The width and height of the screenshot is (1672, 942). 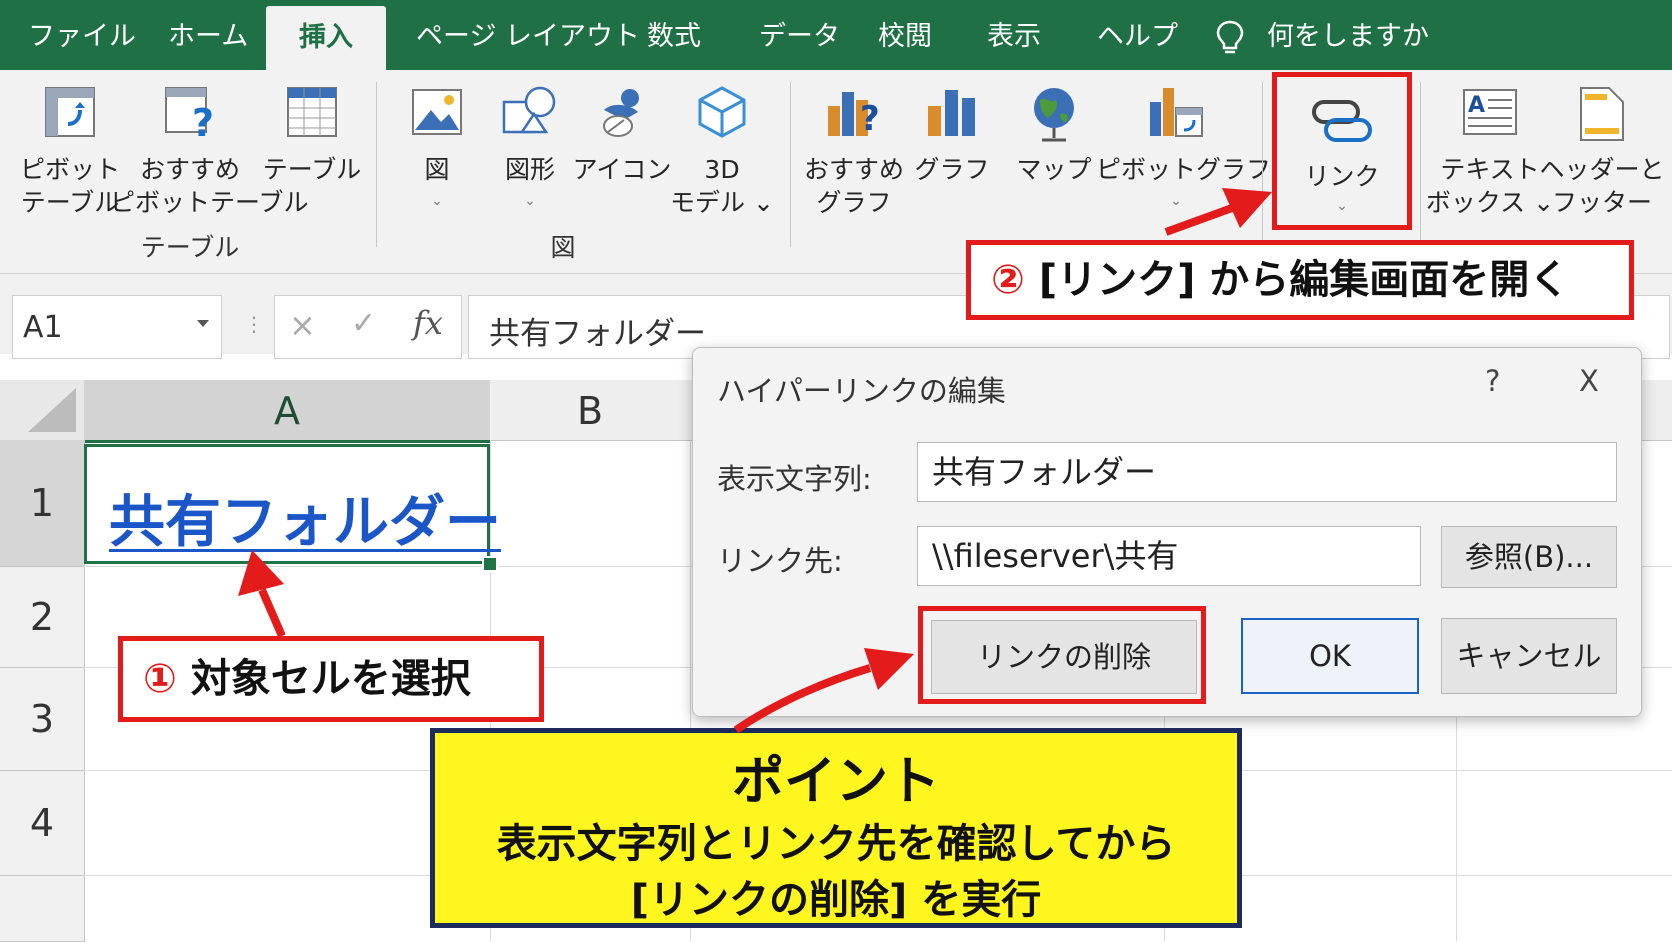 What do you see at coordinates (117, 327) in the screenshot?
I see `name-box: A1` at bounding box center [117, 327].